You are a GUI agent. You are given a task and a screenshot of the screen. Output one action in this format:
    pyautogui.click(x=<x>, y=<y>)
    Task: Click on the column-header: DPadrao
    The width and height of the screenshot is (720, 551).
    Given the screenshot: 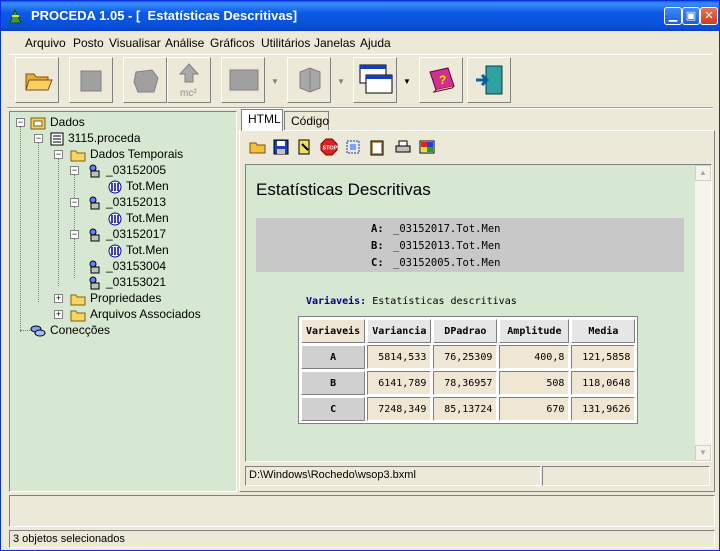 What is the action you would take?
    pyautogui.click(x=465, y=331)
    